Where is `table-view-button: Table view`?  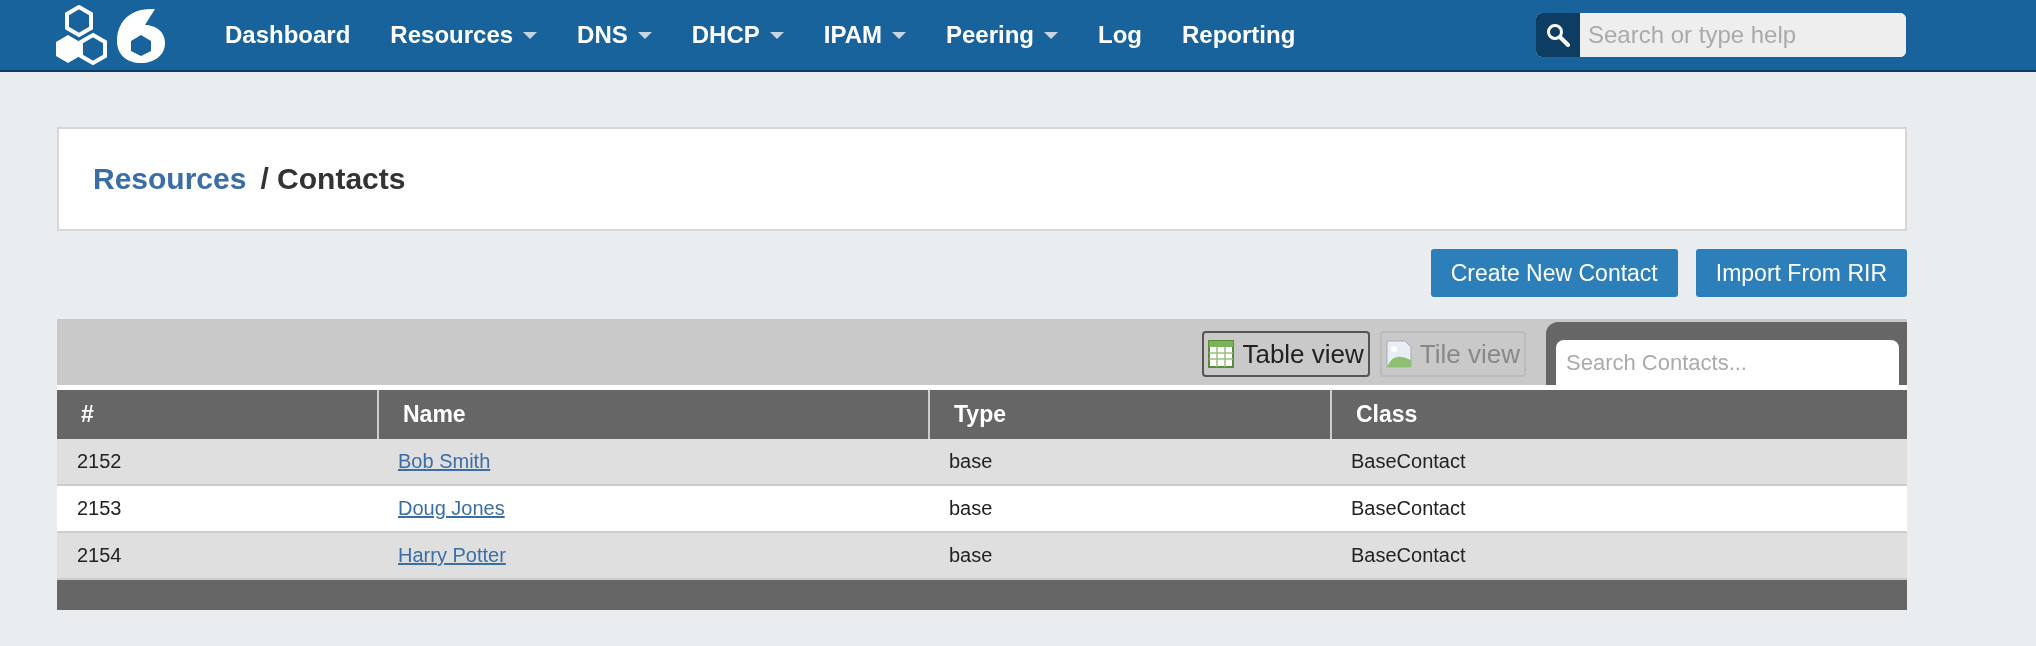
table-view-button: Table view is located at coordinates (1286, 354).